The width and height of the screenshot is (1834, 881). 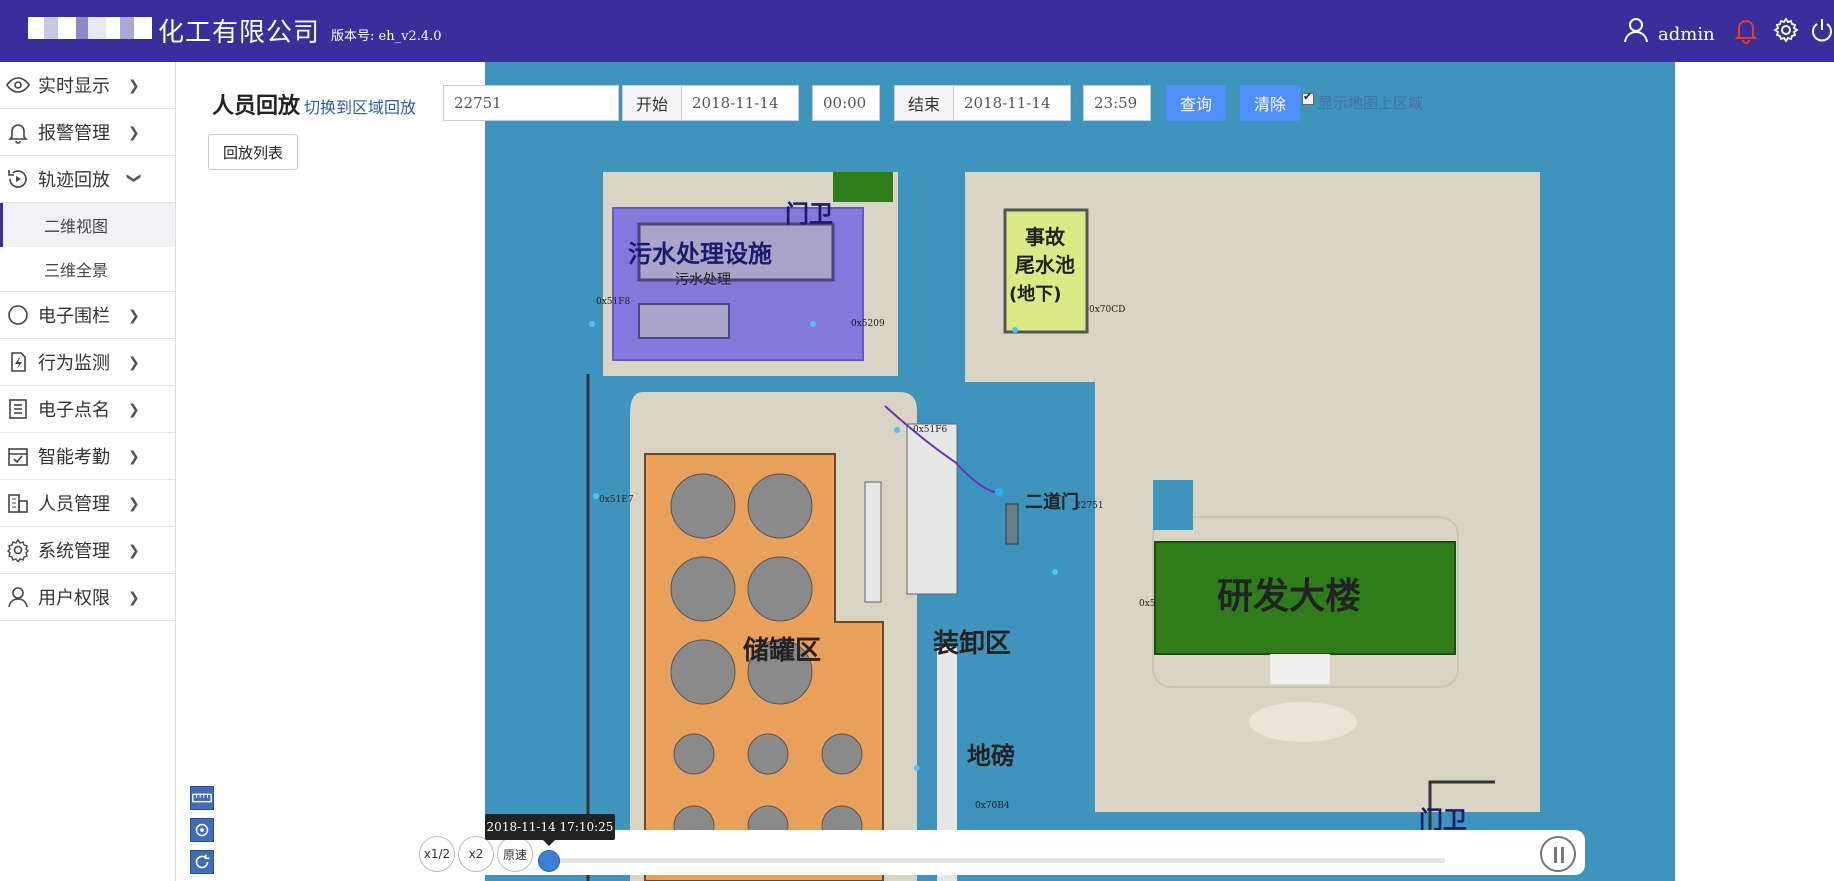 I want to click on top-bar: 化工有限公司 版本号: eh_v2.4.0 admin, so click(x=917, y=31).